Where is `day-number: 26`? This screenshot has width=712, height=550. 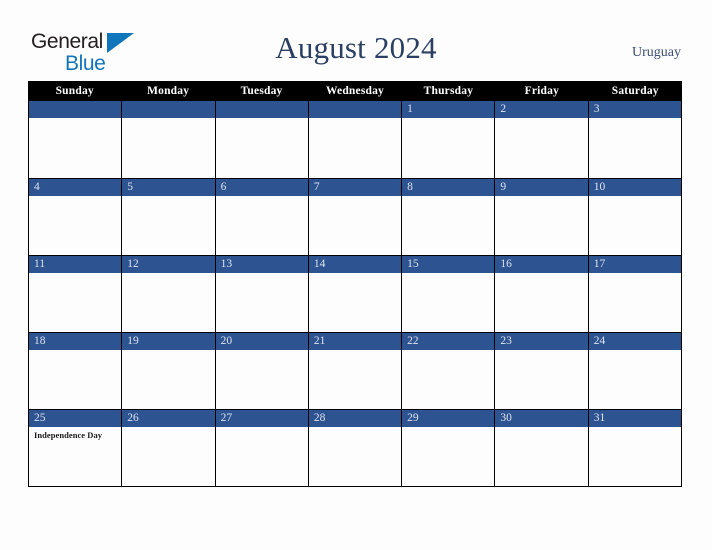 day-number: 26 is located at coordinates (133, 418).